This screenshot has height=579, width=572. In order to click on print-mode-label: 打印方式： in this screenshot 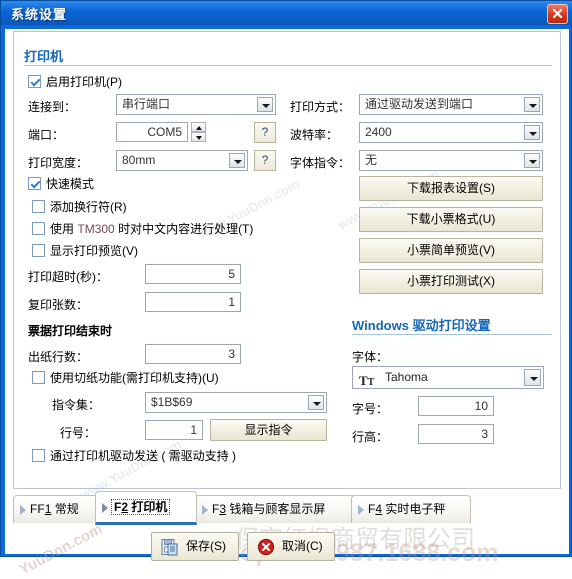, I will do `click(320, 107)`.